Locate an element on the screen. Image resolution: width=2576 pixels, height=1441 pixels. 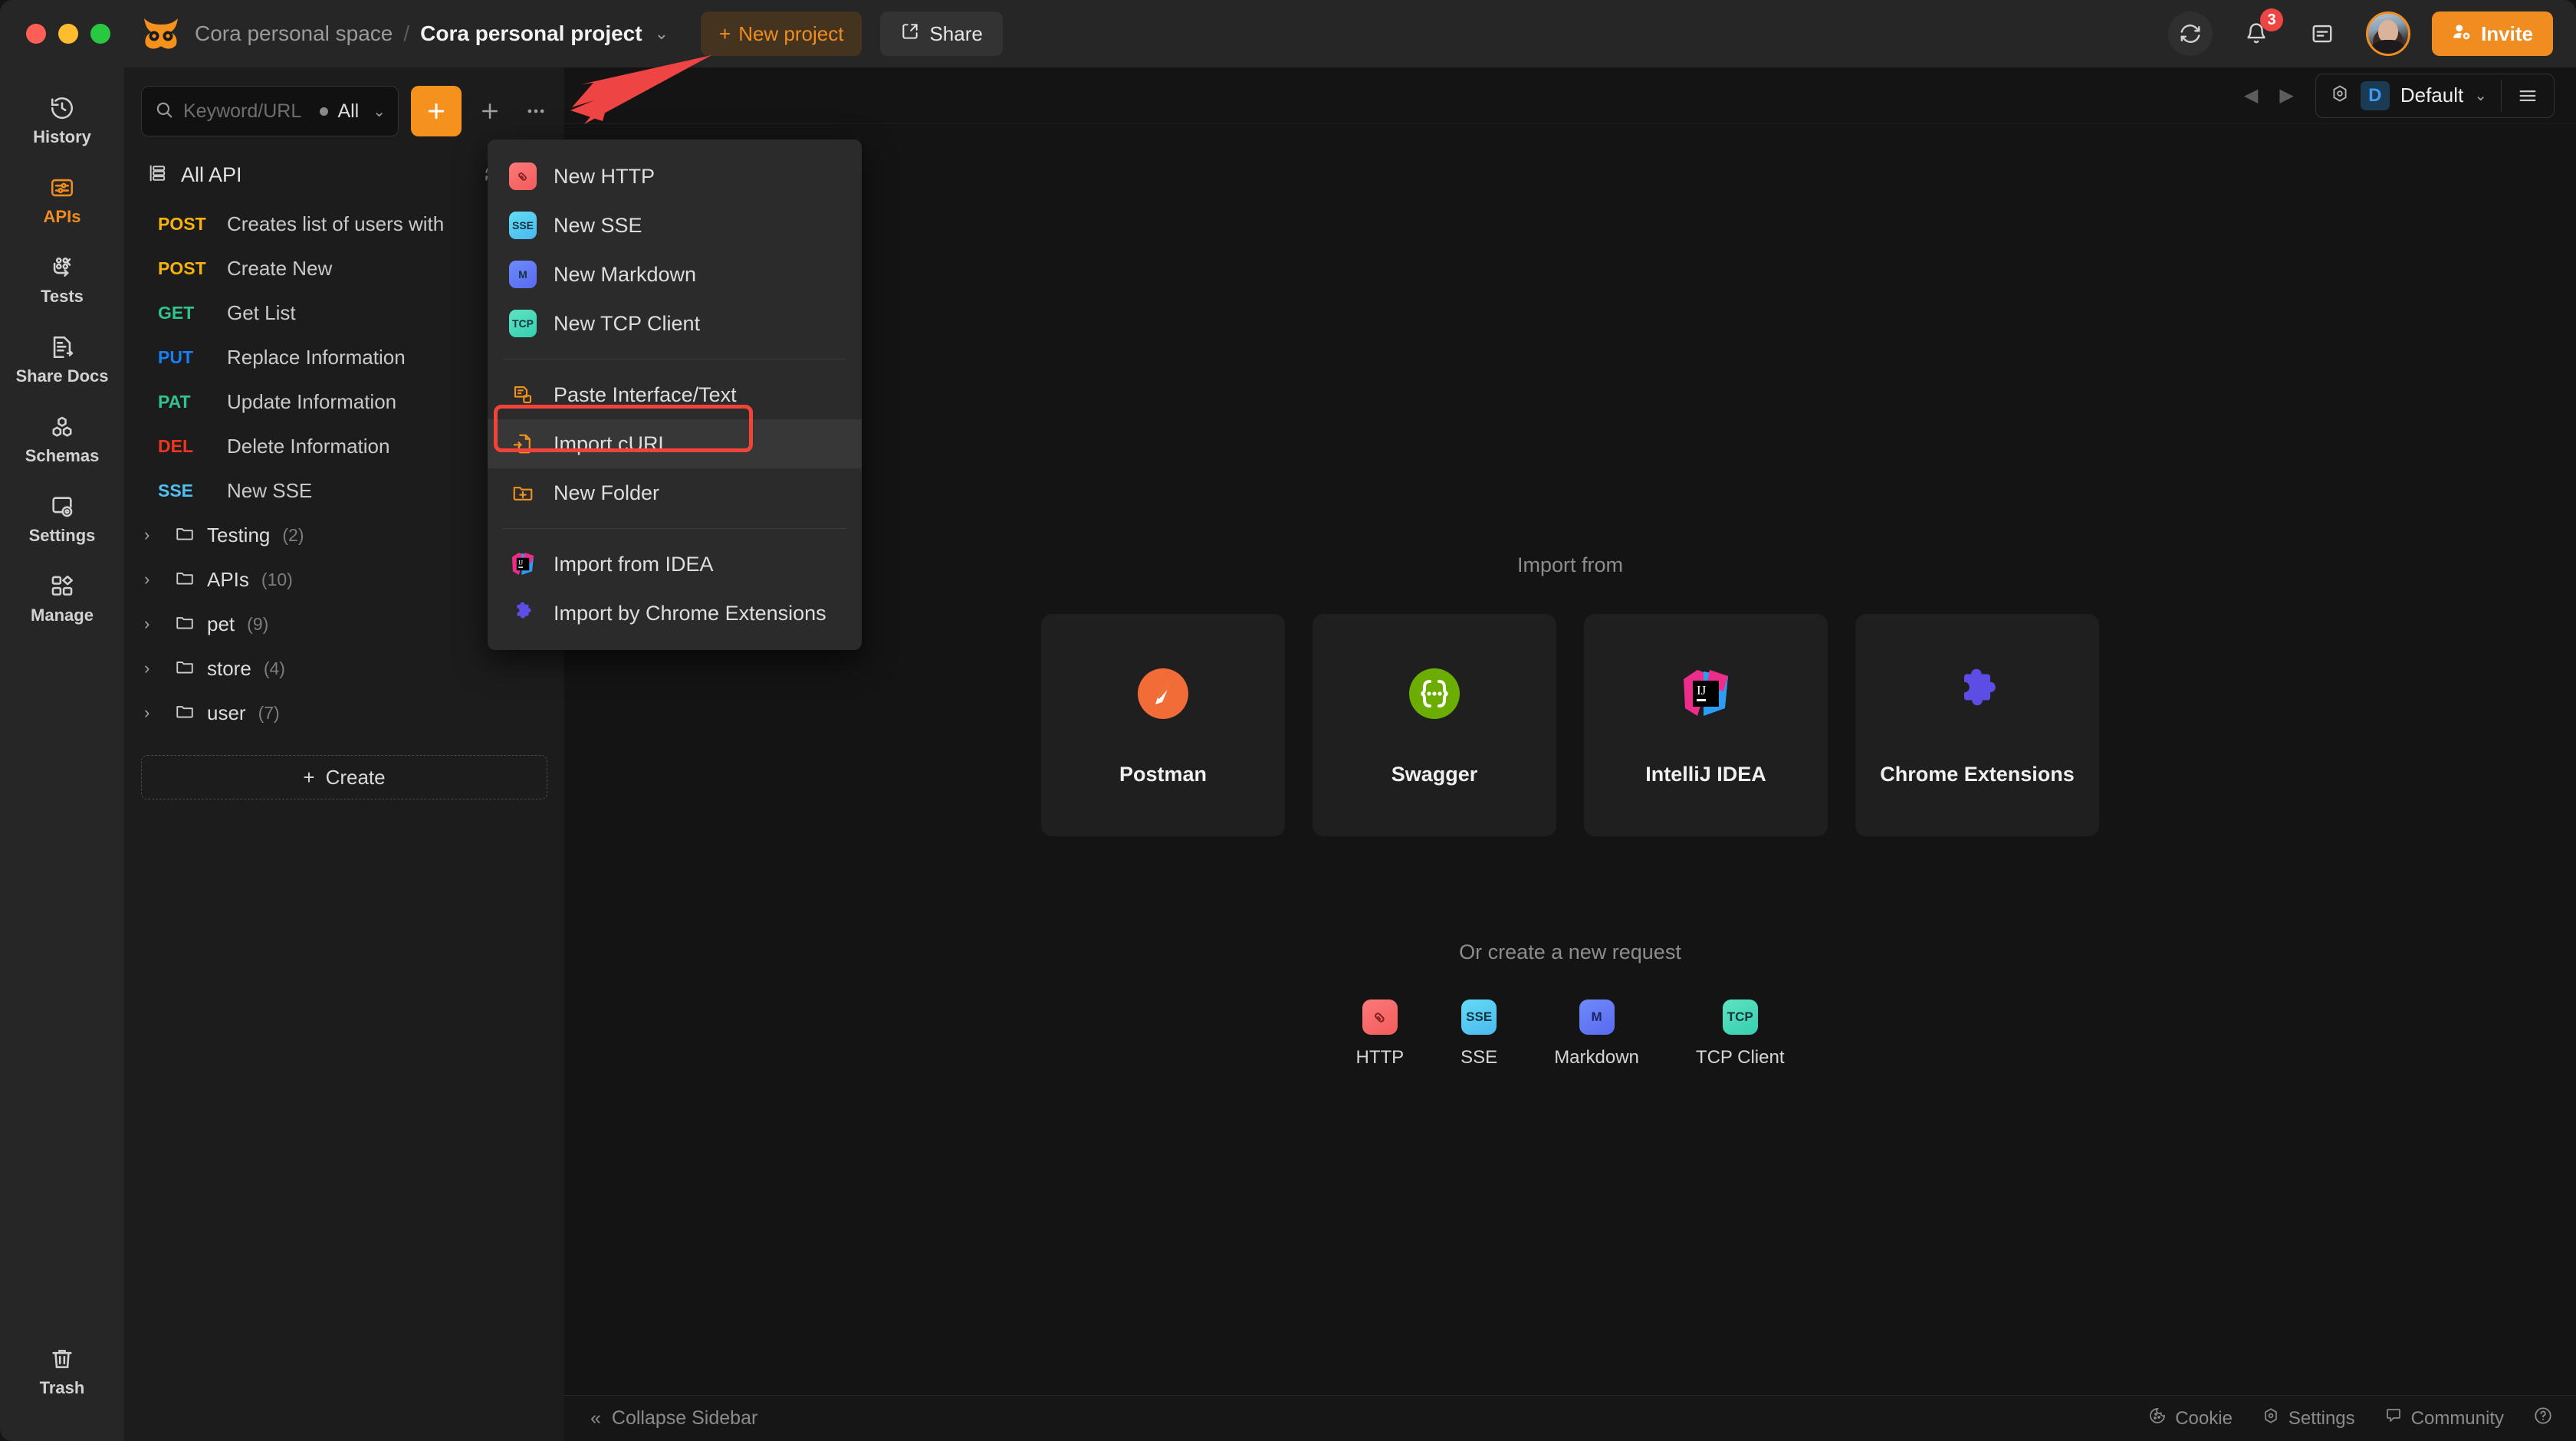
create-request-title: Or create a new request is located at coordinates (1570, 952).